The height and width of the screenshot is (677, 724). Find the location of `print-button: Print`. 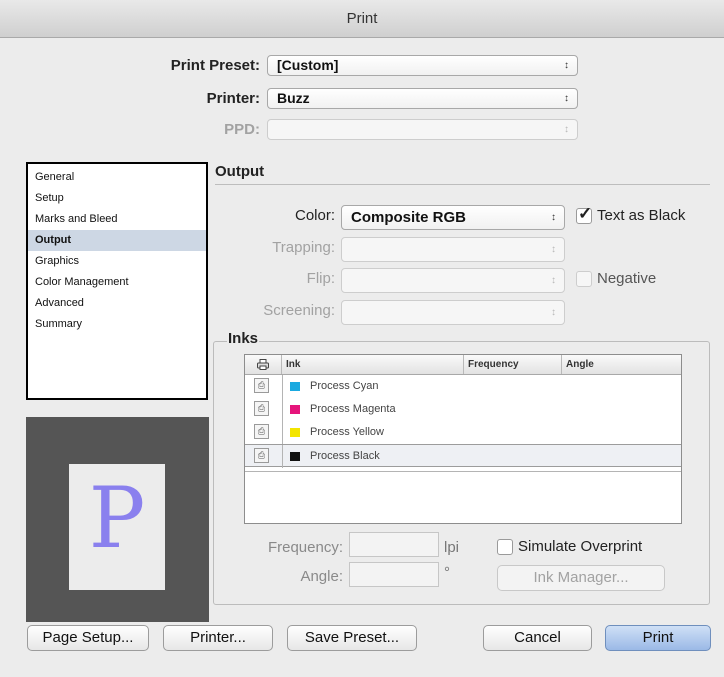

print-button: Print is located at coordinates (658, 638).